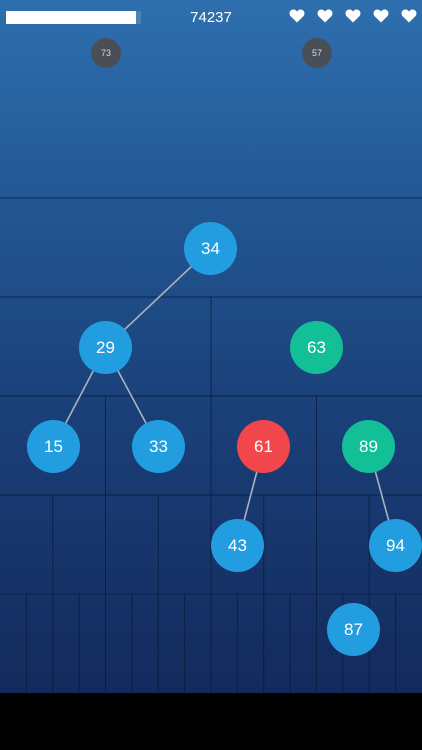 Image resolution: width=422 pixels, height=750 pixels. What do you see at coordinates (368, 446) in the screenshot?
I see `tree-node: 89` at bounding box center [368, 446].